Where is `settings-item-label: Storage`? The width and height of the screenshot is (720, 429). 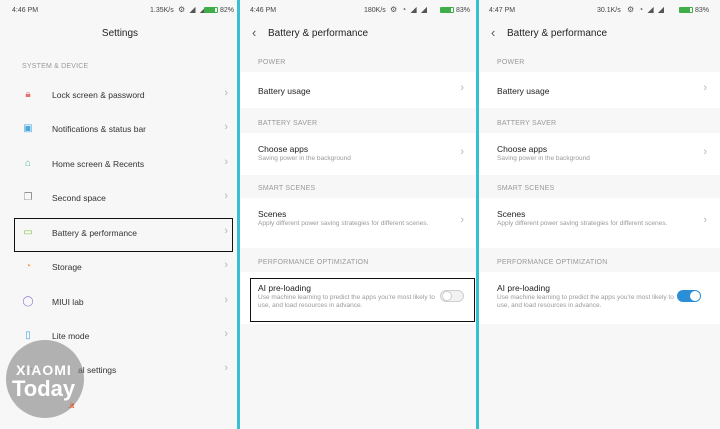 settings-item-label: Storage is located at coordinates (67, 267).